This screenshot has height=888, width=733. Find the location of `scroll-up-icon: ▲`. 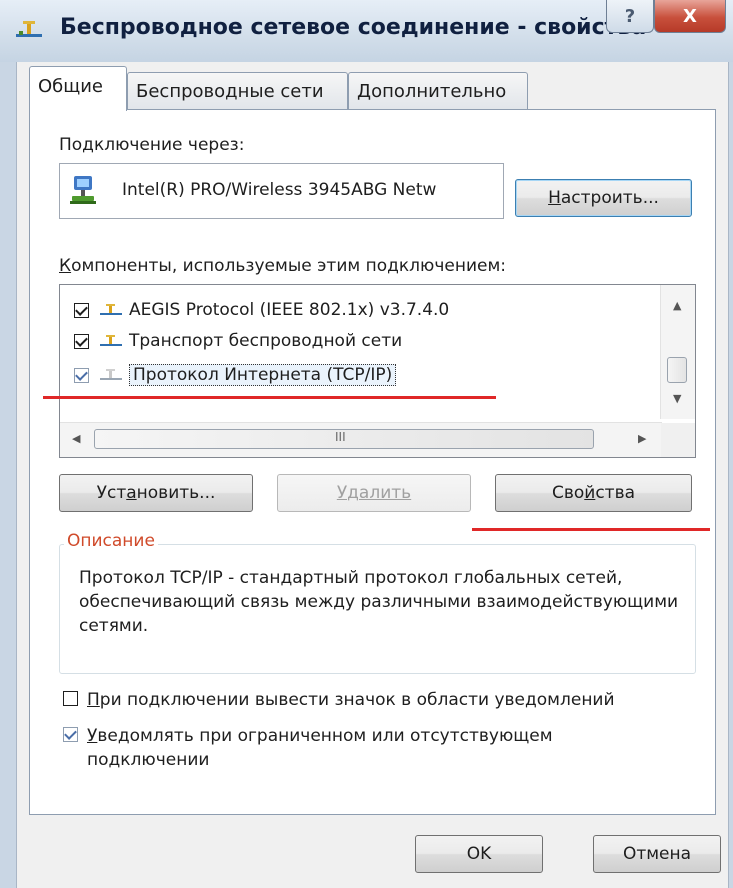

scroll-up-icon: ▲ is located at coordinates (677, 305).